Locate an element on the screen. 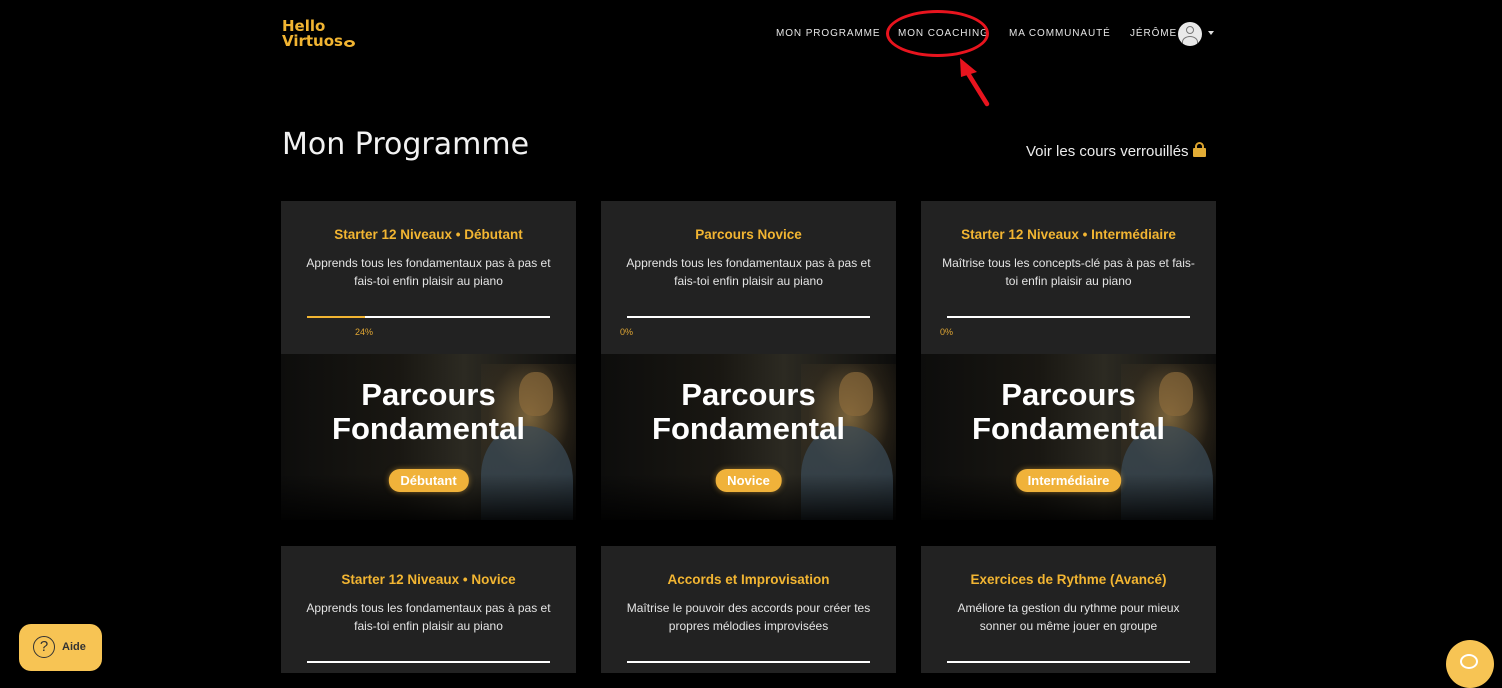 The width and height of the screenshot is (1502, 688). eye-icon is located at coordinates (349, 43).